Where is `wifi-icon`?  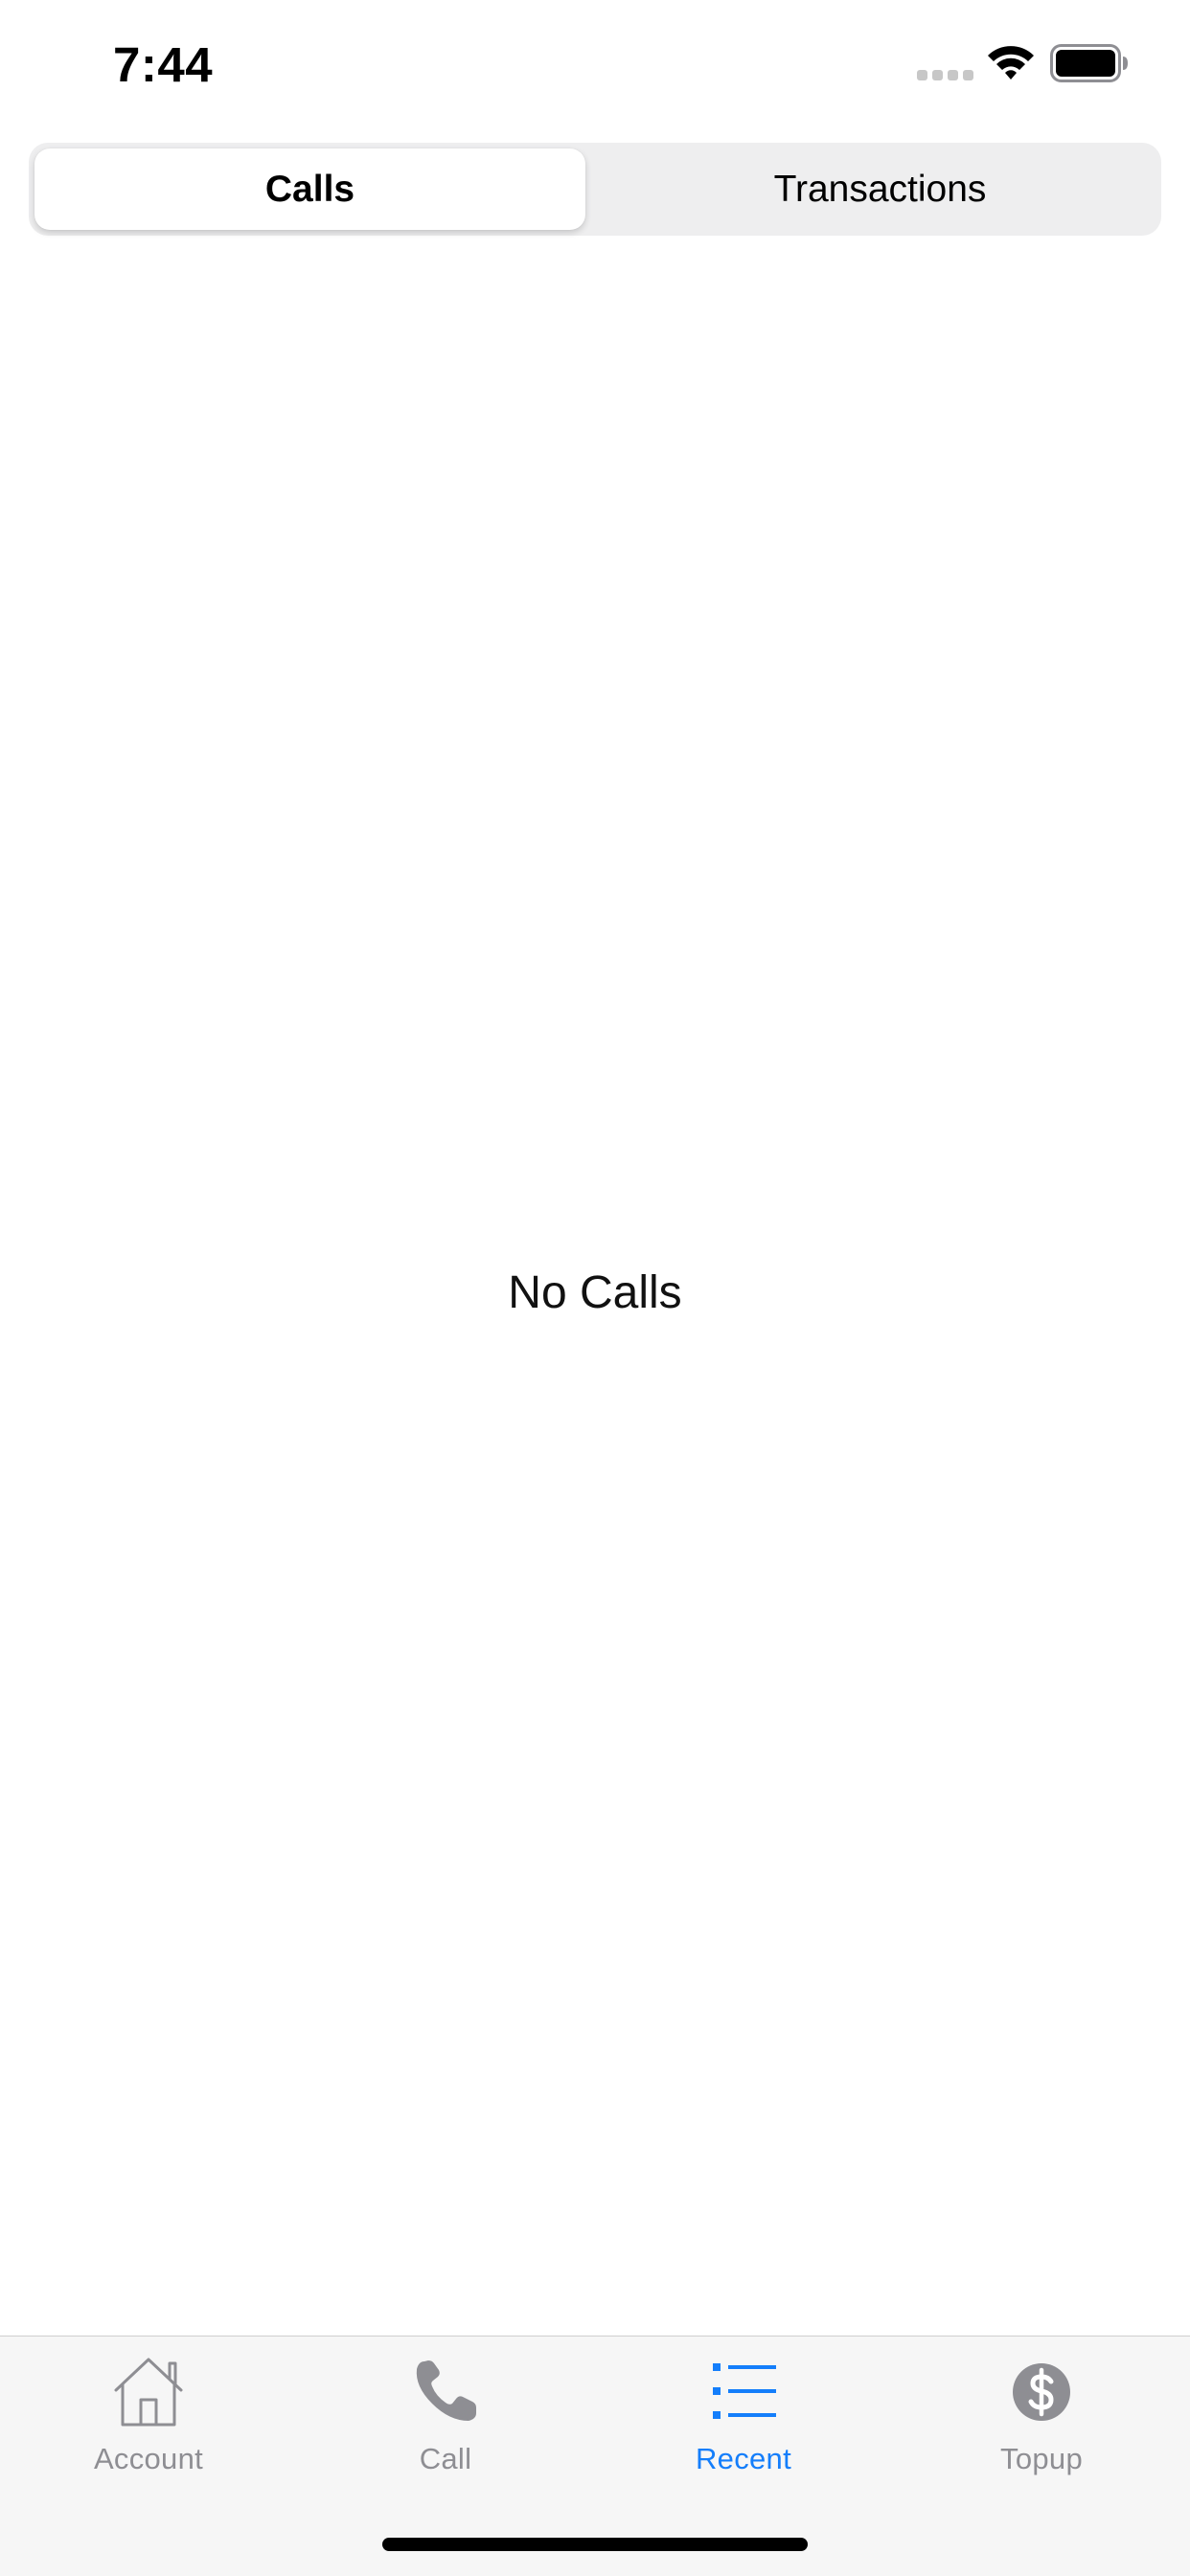 wifi-icon is located at coordinates (1011, 63).